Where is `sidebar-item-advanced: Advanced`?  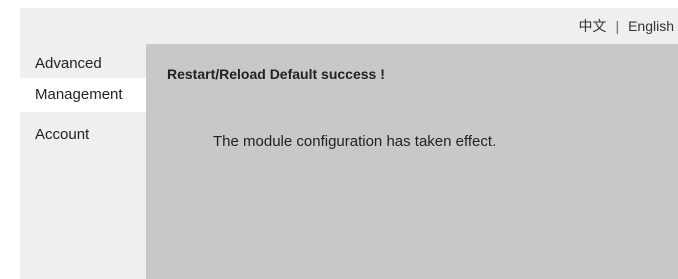
sidebar-item-advanced: Advanced is located at coordinates (83, 61).